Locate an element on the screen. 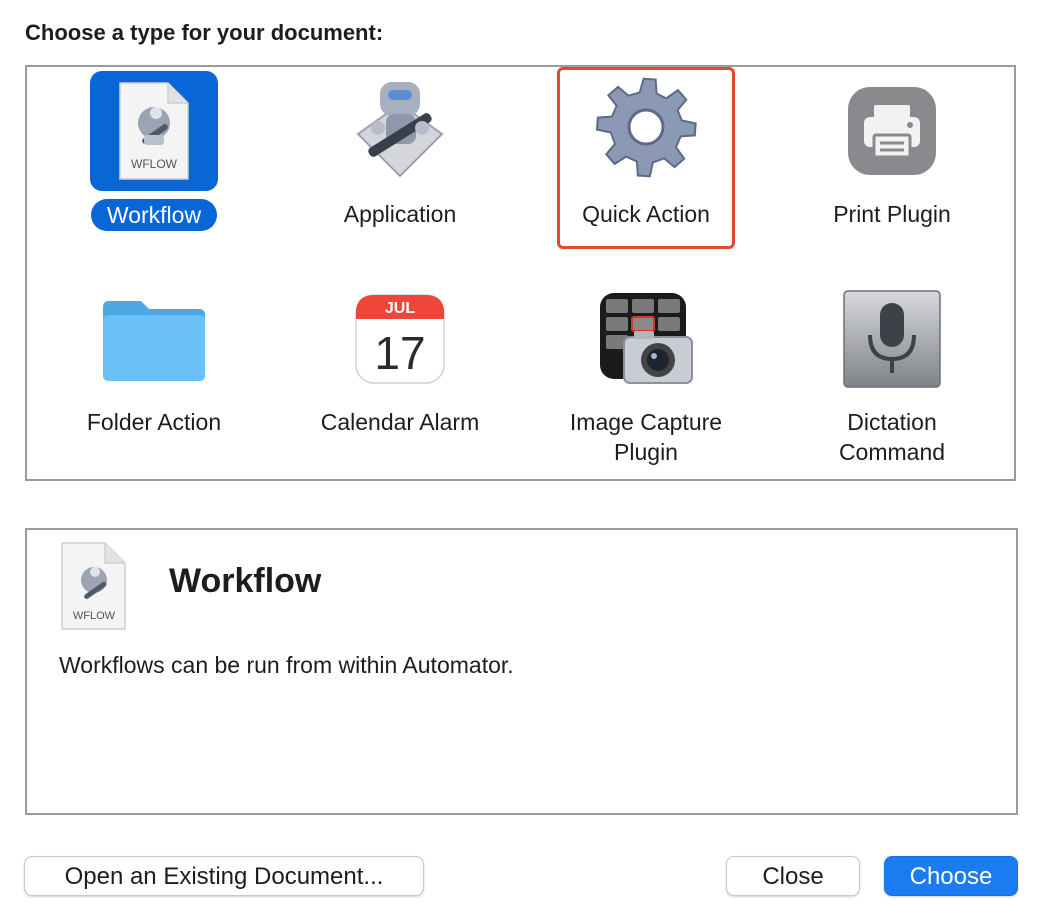 The image size is (1044, 920). folder-icon is located at coordinates (154, 339).